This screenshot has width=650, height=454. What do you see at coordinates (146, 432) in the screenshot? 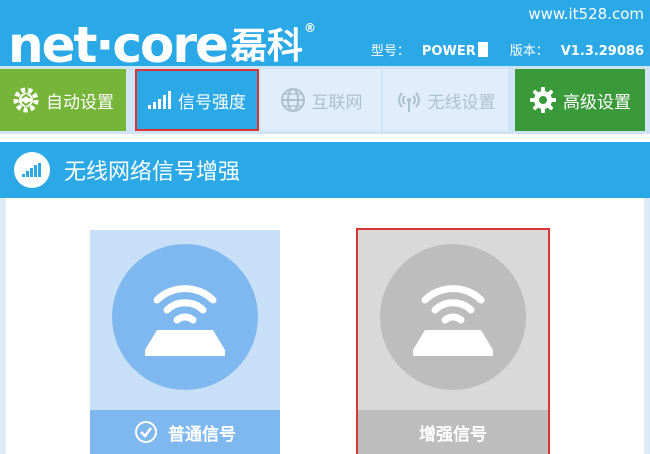
I see `check-circle-icon` at bounding box center [146, 432].